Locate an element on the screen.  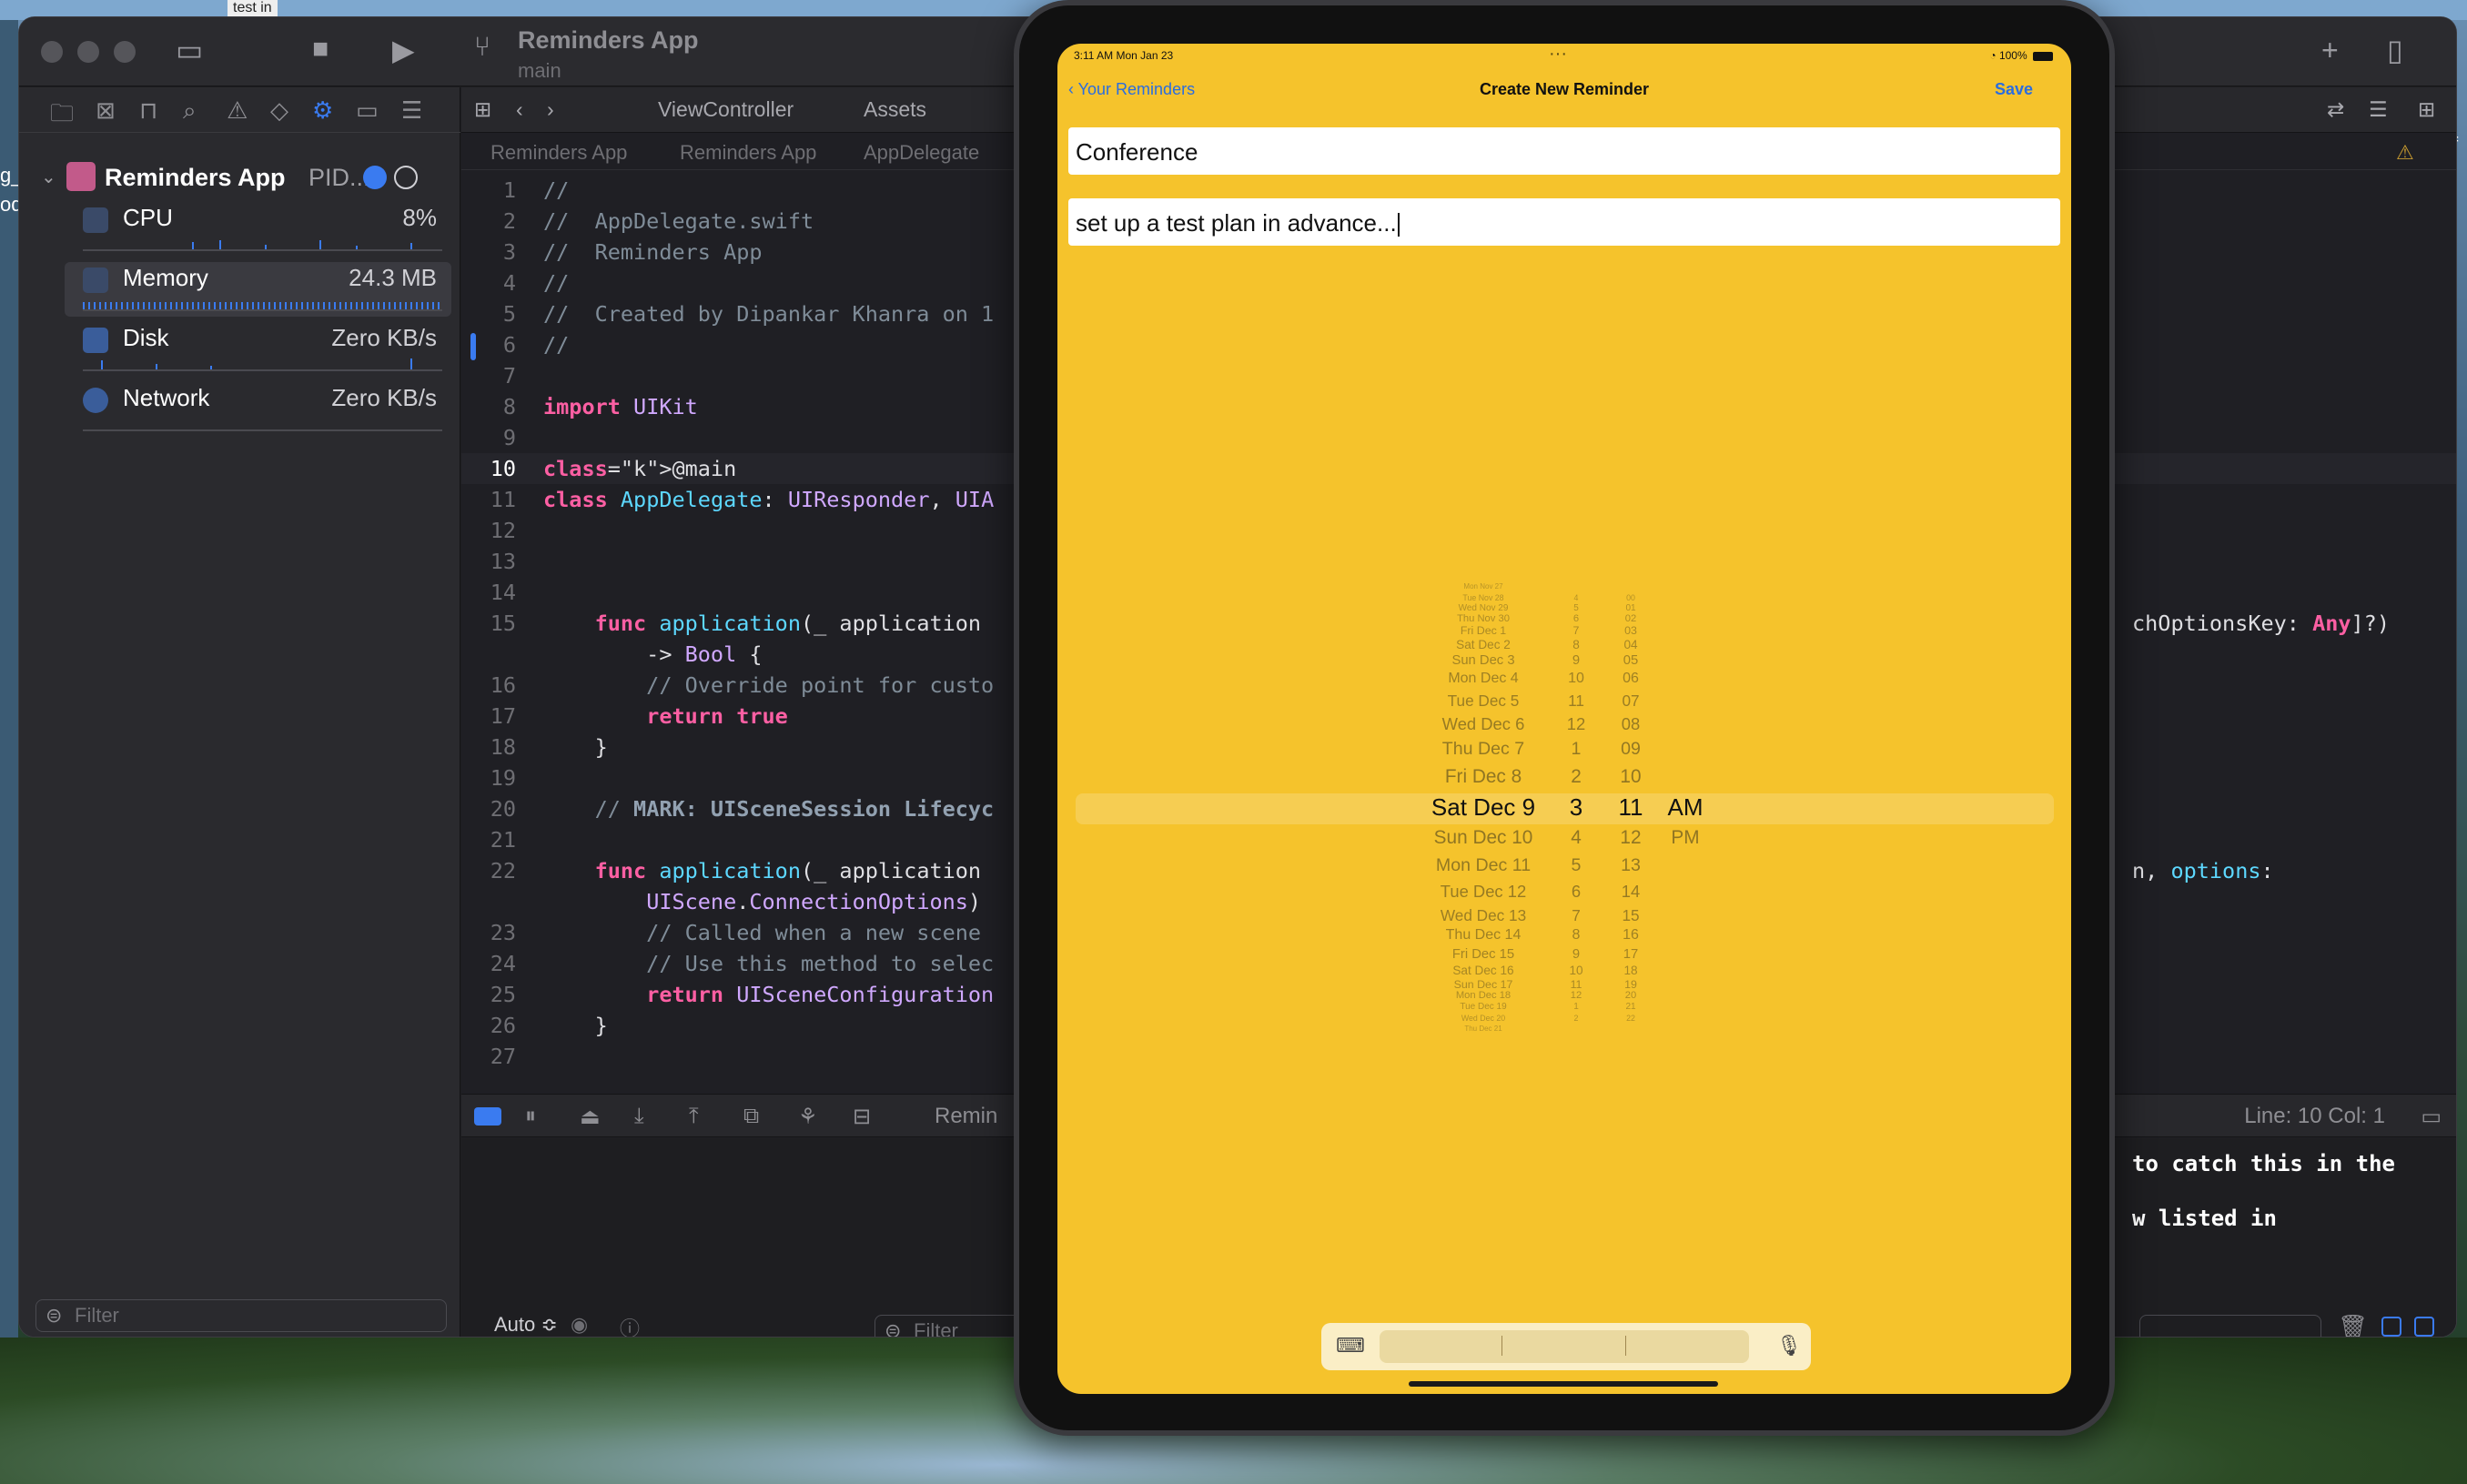
picker-date-option: Thu Nov 30 is located at coordinates (1484, 618).